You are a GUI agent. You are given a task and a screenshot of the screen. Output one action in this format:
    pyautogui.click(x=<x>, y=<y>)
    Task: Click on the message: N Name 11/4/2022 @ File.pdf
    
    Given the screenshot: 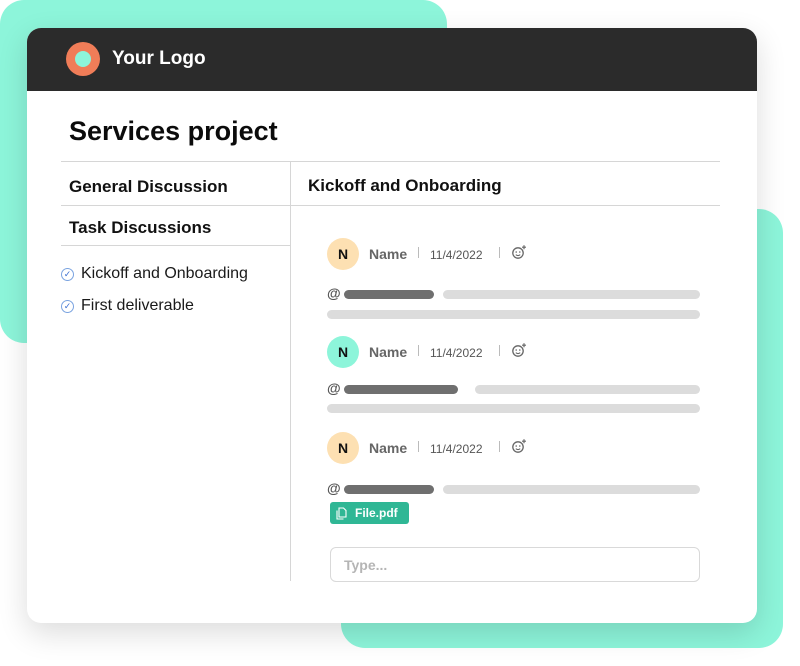 What is the action you would take?
    pyautogui.click(x=517, y=482)
    